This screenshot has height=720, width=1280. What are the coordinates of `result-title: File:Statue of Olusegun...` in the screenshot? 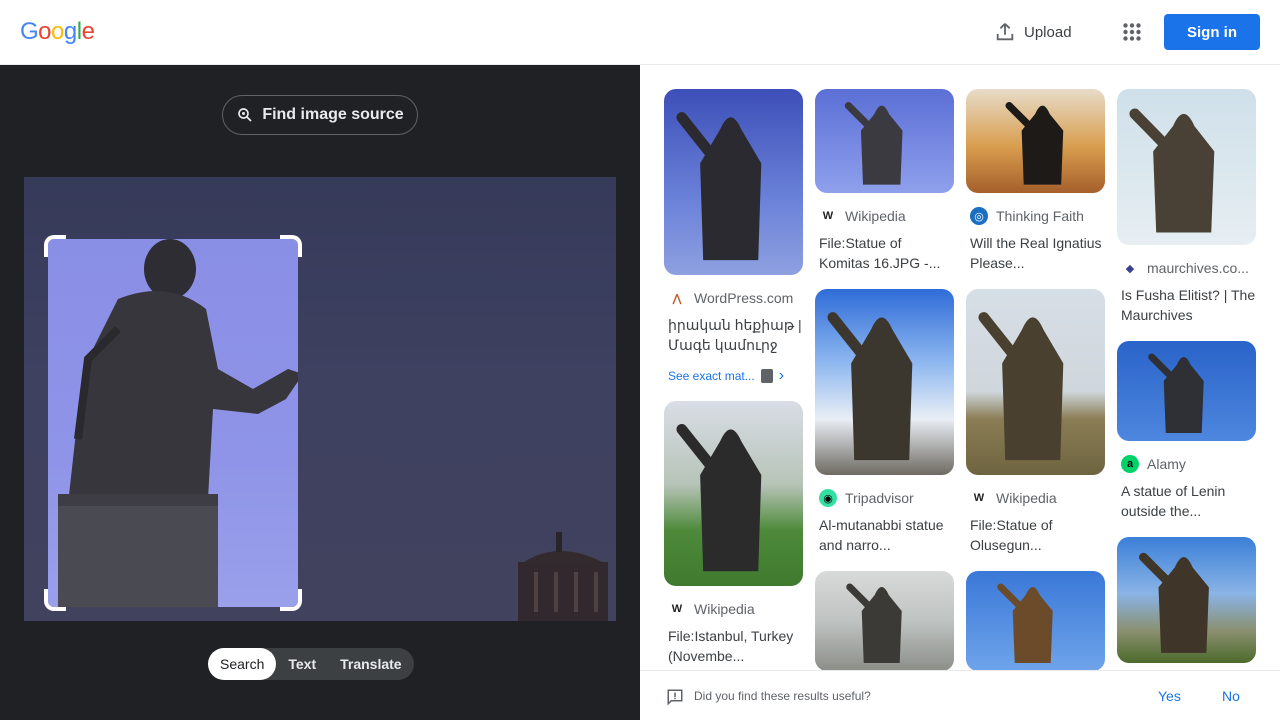 It's located at (1035, 535).